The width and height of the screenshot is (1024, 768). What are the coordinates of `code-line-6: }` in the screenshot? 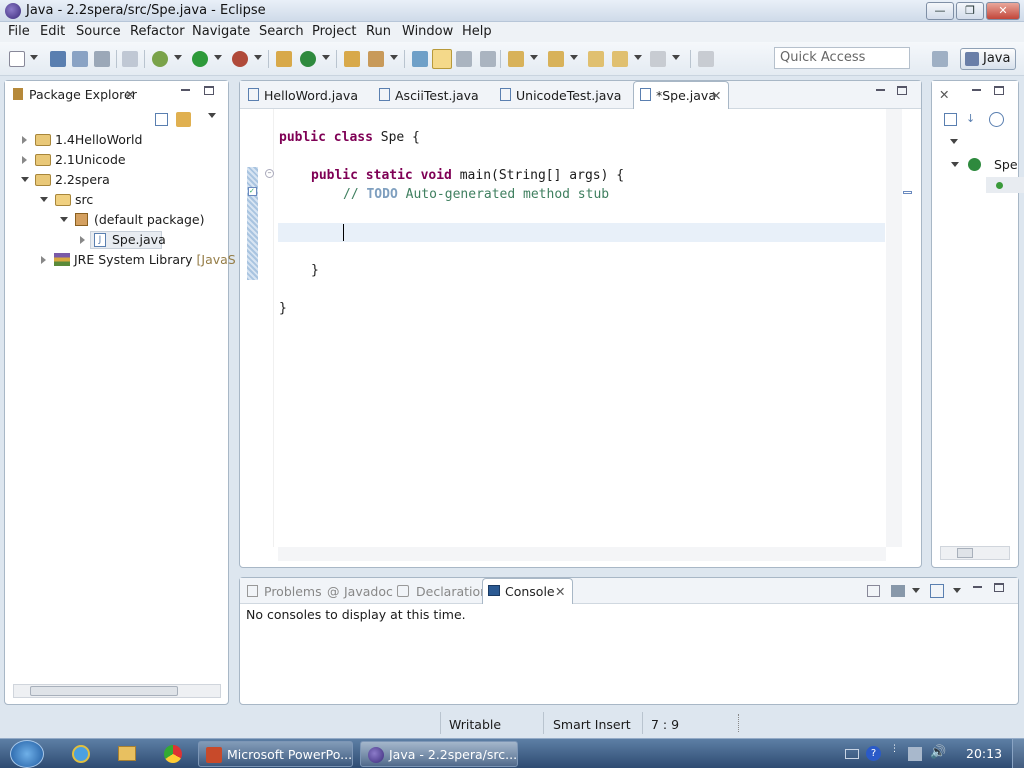 It's located at (283, 308).